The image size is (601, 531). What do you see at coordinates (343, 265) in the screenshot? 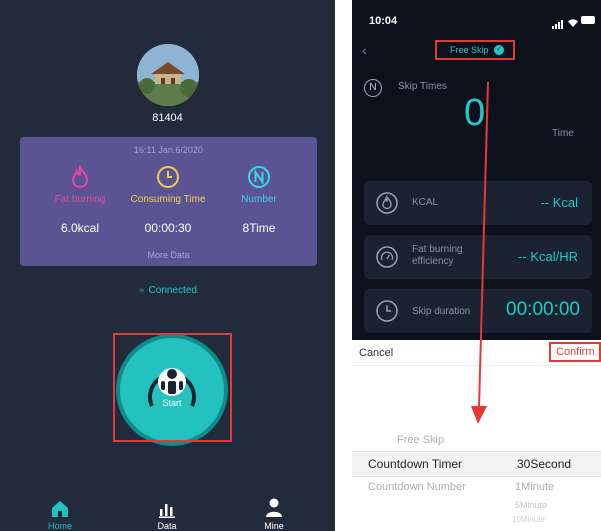
I see `separator` at bounding box center [343, 265].